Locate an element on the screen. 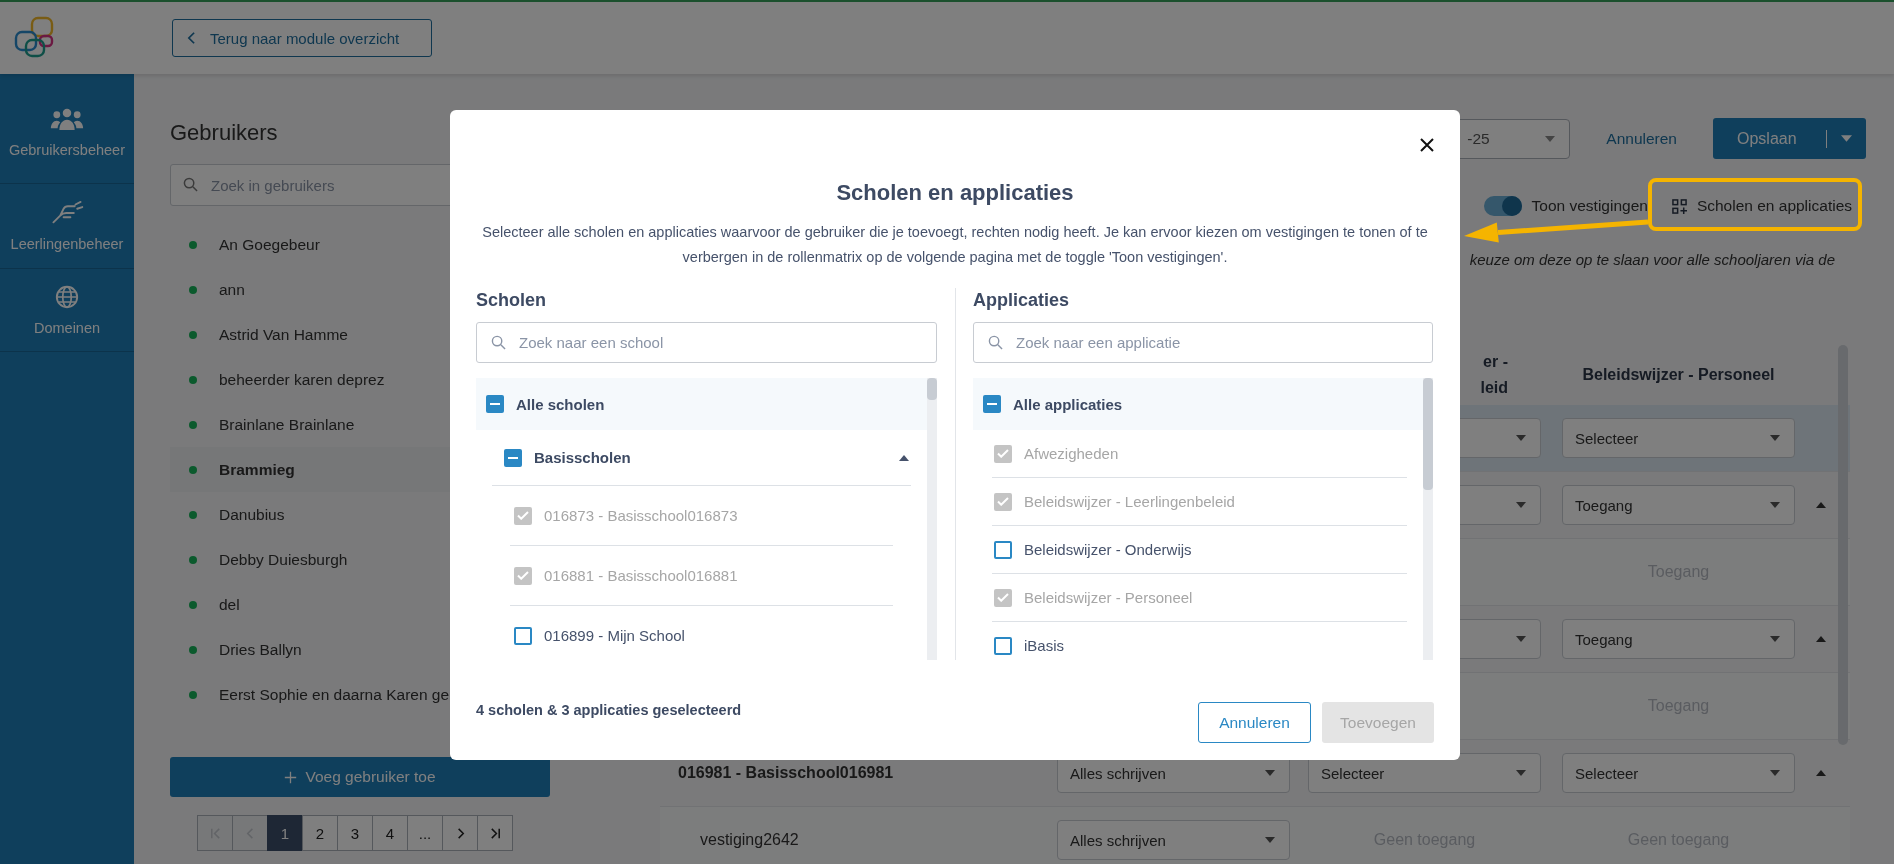 This screenshot has width=1894, height=864. user-name: beheerder karen deprez is located at coordinates (302, 379).